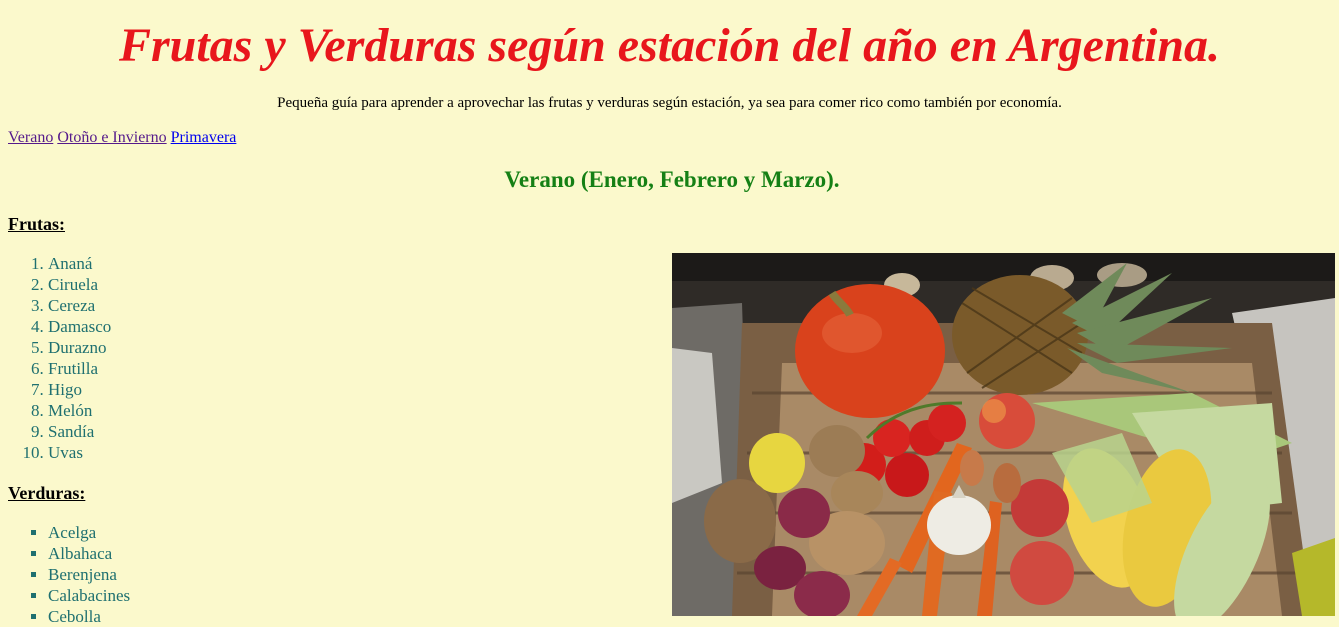 This screenshot has width=1339, height=627. I want to click on list-item: Uvas, so click(79, 452).